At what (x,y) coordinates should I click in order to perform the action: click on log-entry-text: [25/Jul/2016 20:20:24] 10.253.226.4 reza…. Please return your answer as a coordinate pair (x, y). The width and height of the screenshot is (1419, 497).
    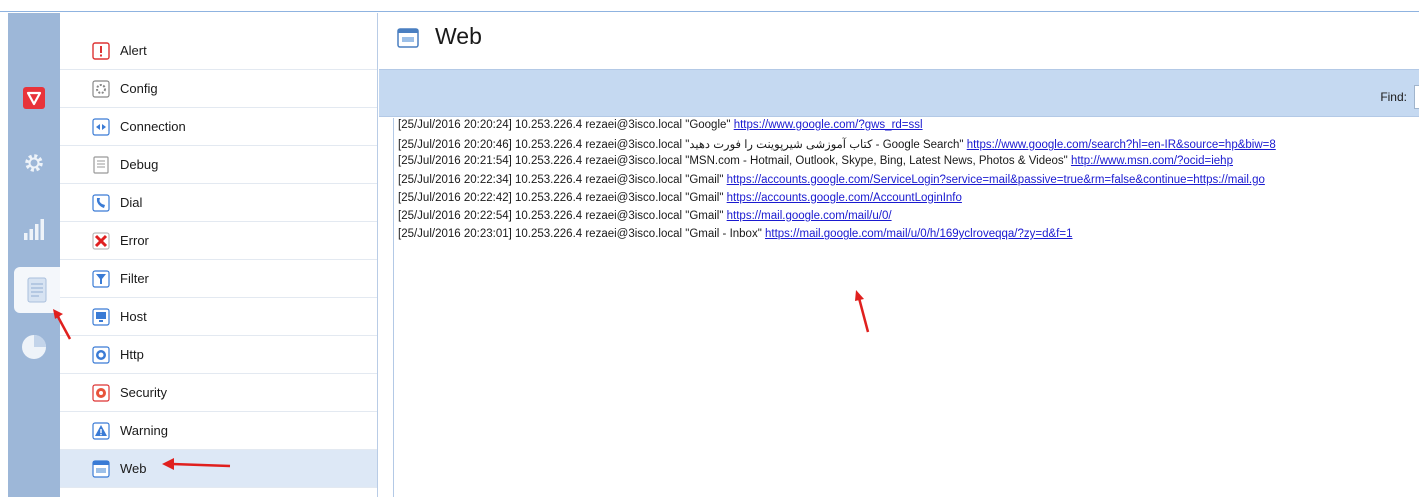
    Looking at the image, I should click on (566, 125).